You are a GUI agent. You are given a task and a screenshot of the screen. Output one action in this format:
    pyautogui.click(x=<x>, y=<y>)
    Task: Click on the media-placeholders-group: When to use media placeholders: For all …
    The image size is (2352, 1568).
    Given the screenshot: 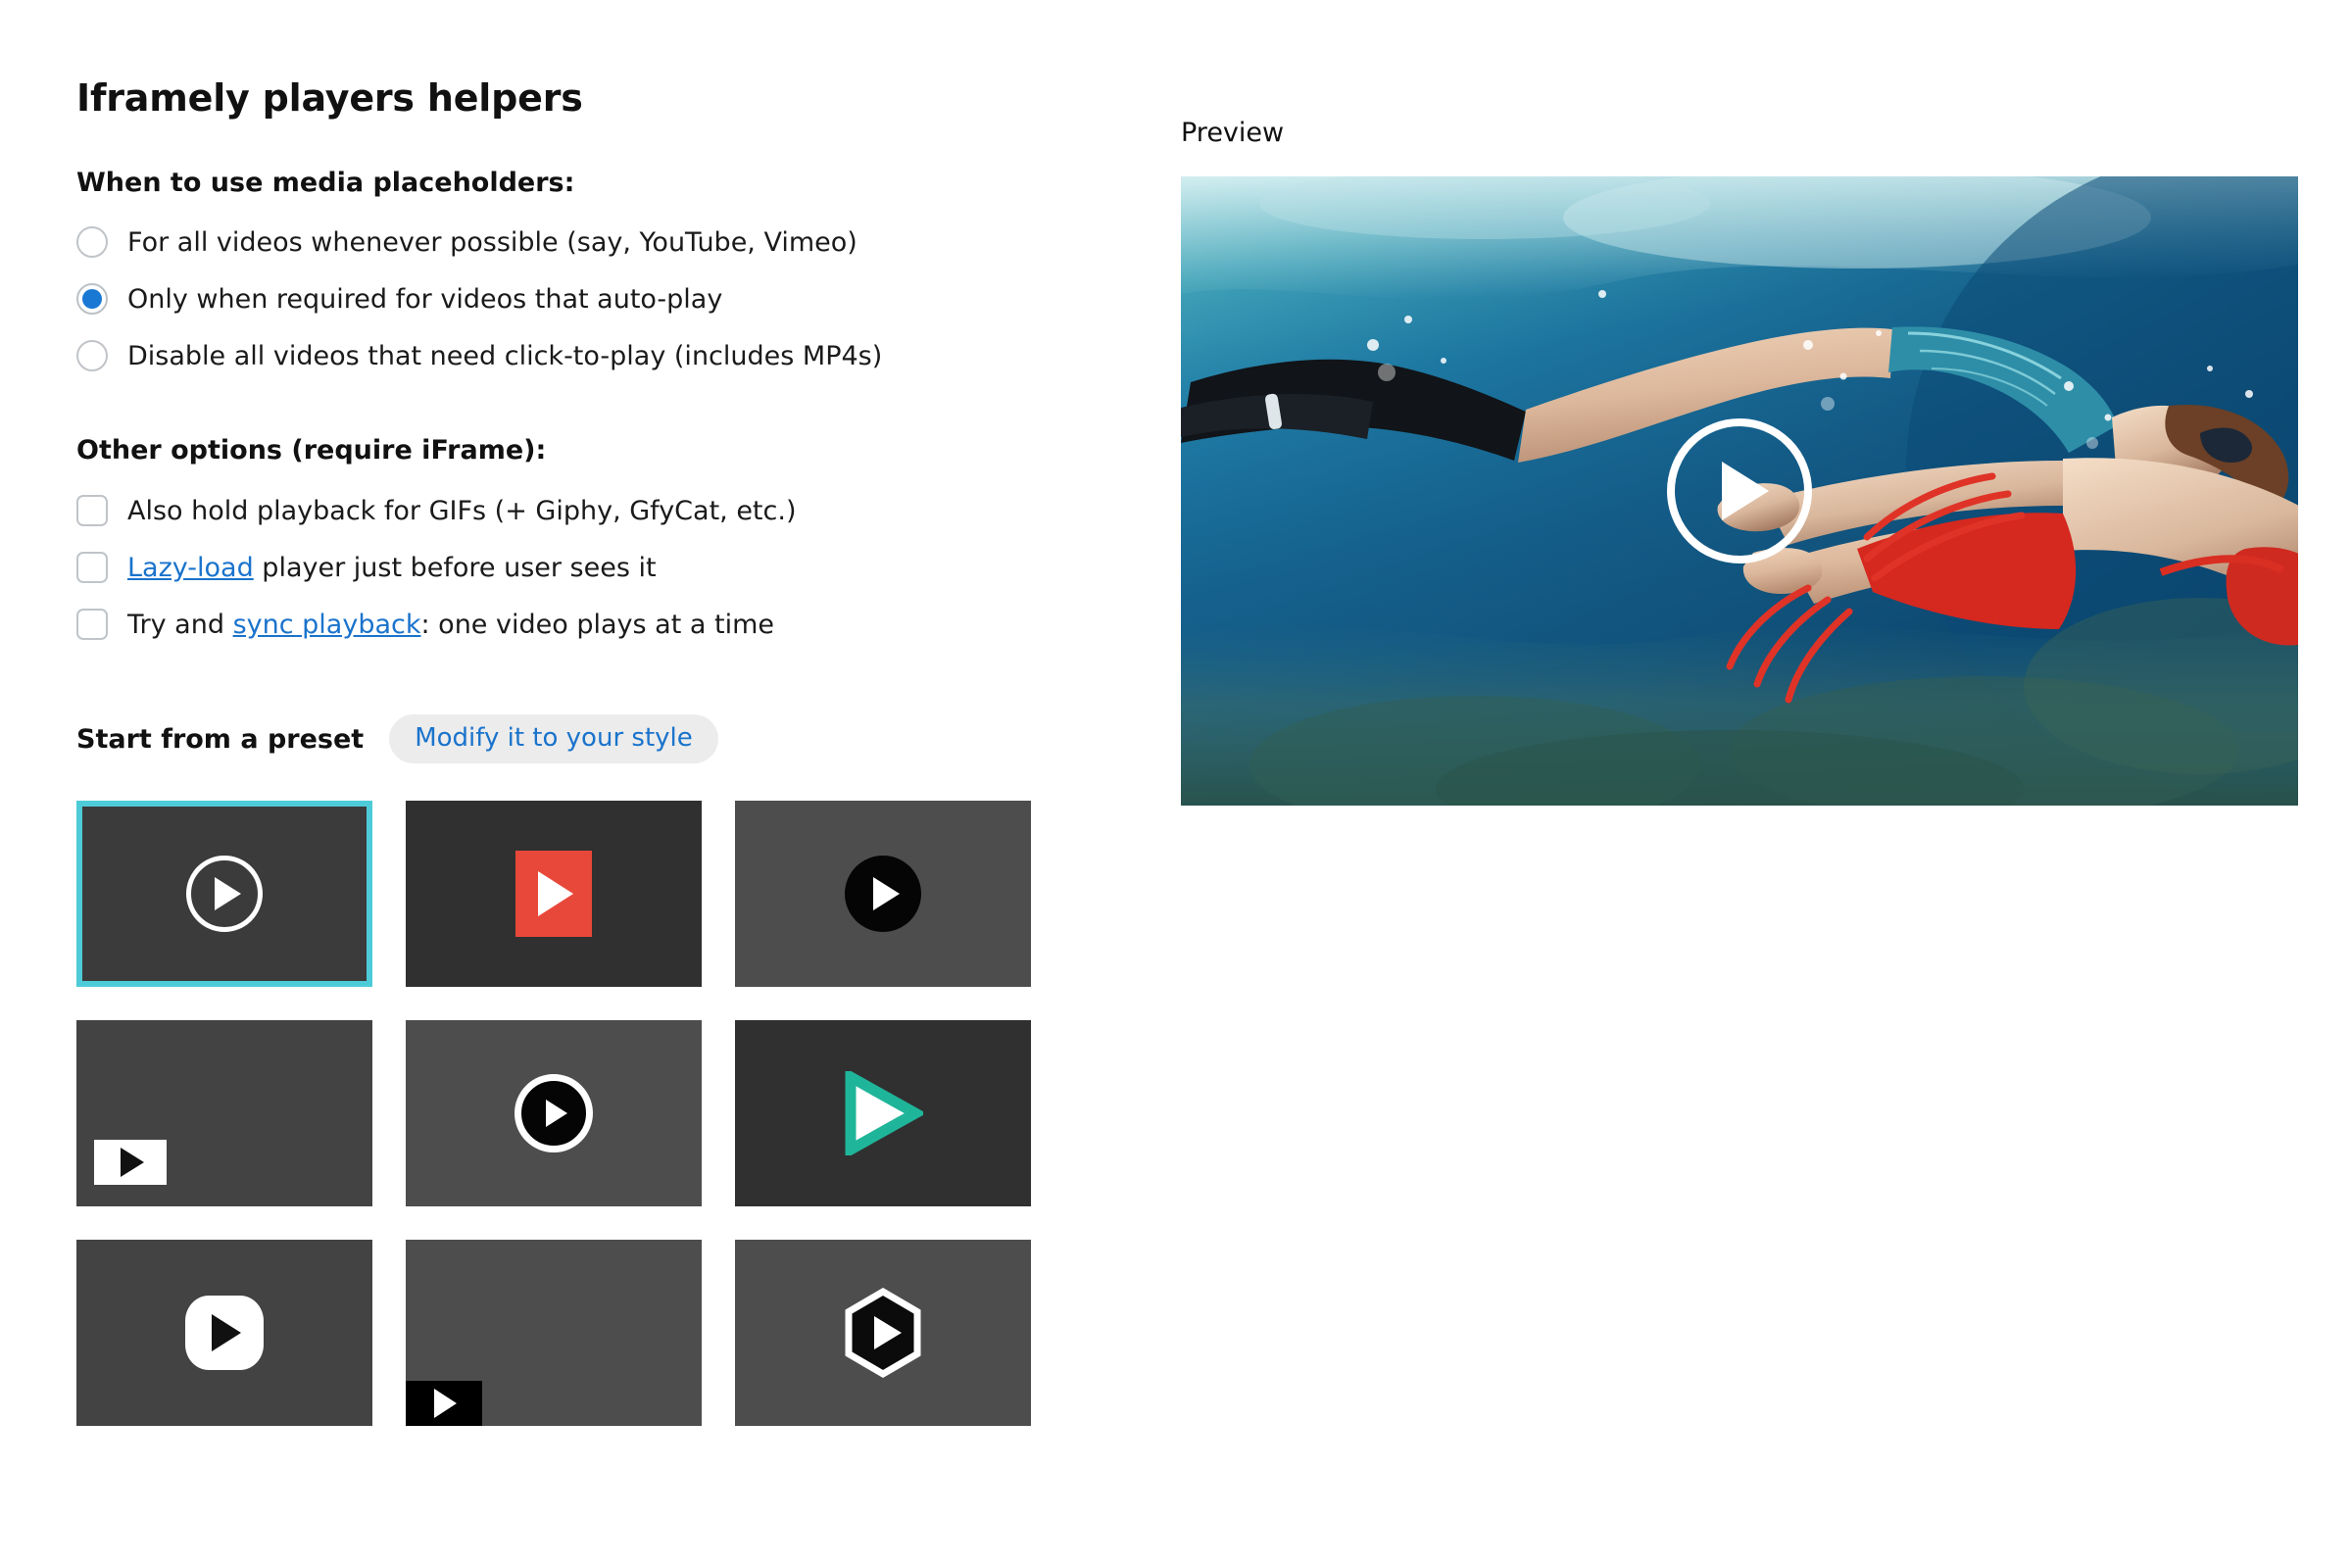 What is the action you would take?
    pyautogui.click(x=586, y=271)
    